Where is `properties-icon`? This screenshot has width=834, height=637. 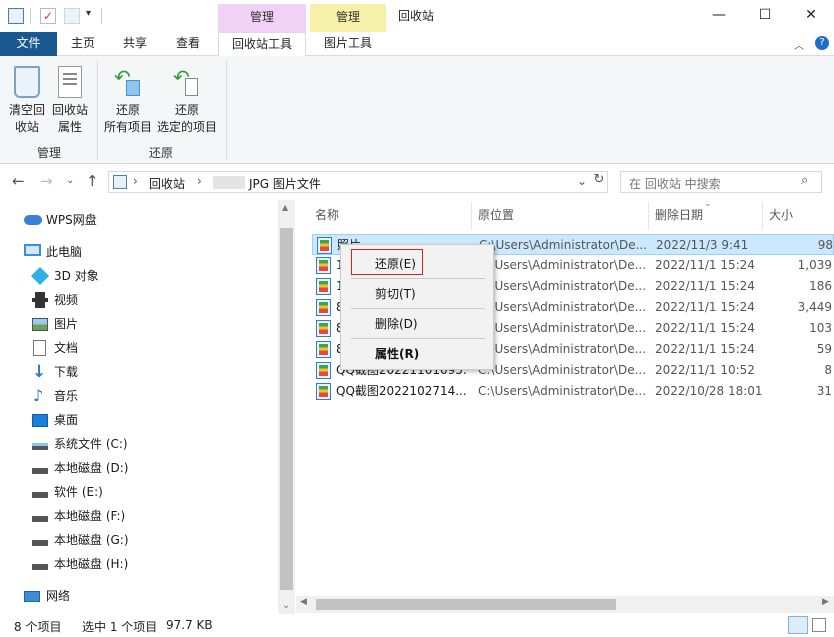
properties-icon is located at coordinates (70, 82).